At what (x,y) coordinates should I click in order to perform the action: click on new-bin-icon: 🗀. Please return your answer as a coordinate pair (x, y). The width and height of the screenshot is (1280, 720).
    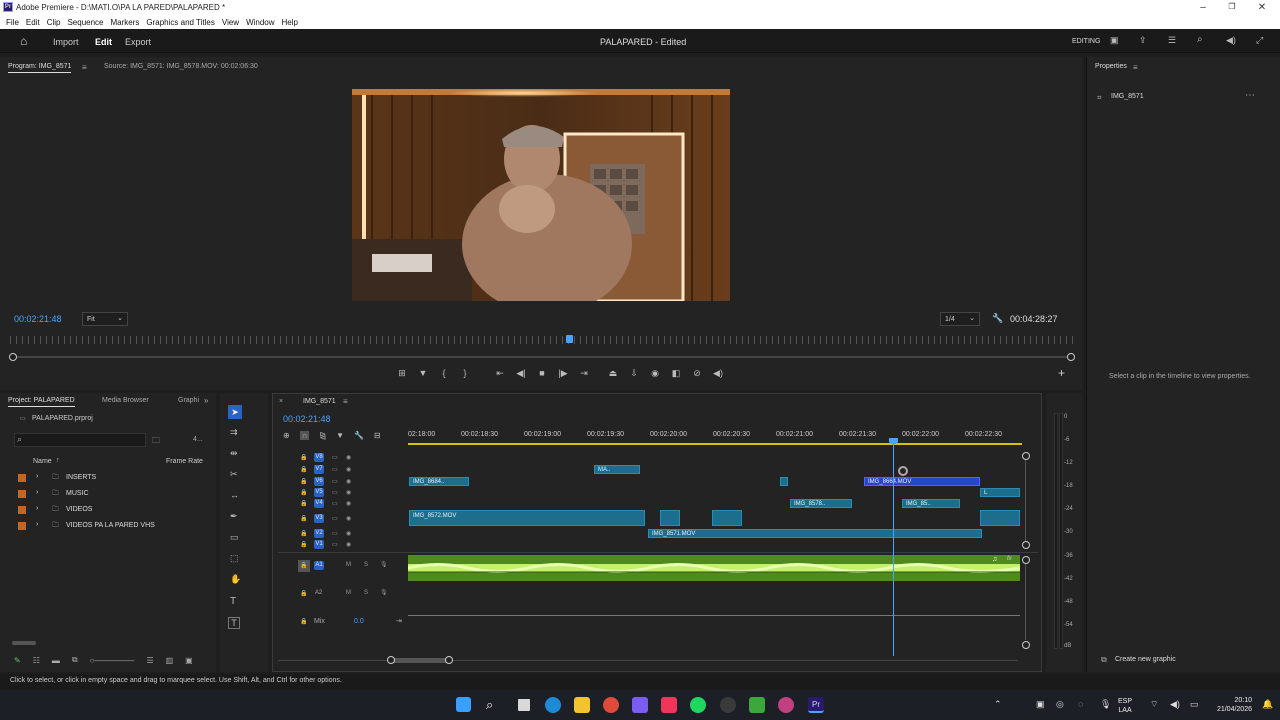
    Looking at the image, I should click on (156, 442).